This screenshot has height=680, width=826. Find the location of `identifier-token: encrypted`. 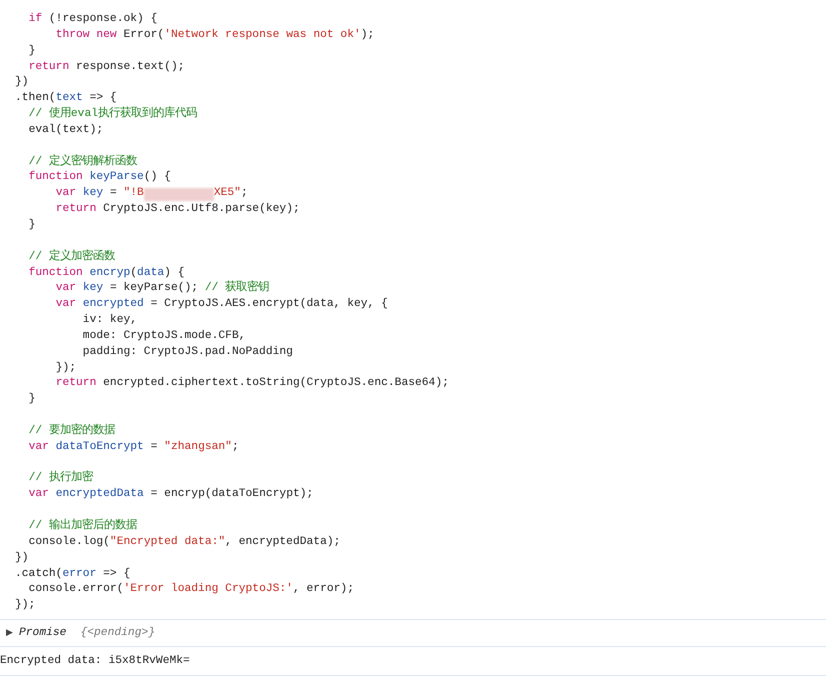

identifier-token: encrypted is located at coordinates (113, 304).